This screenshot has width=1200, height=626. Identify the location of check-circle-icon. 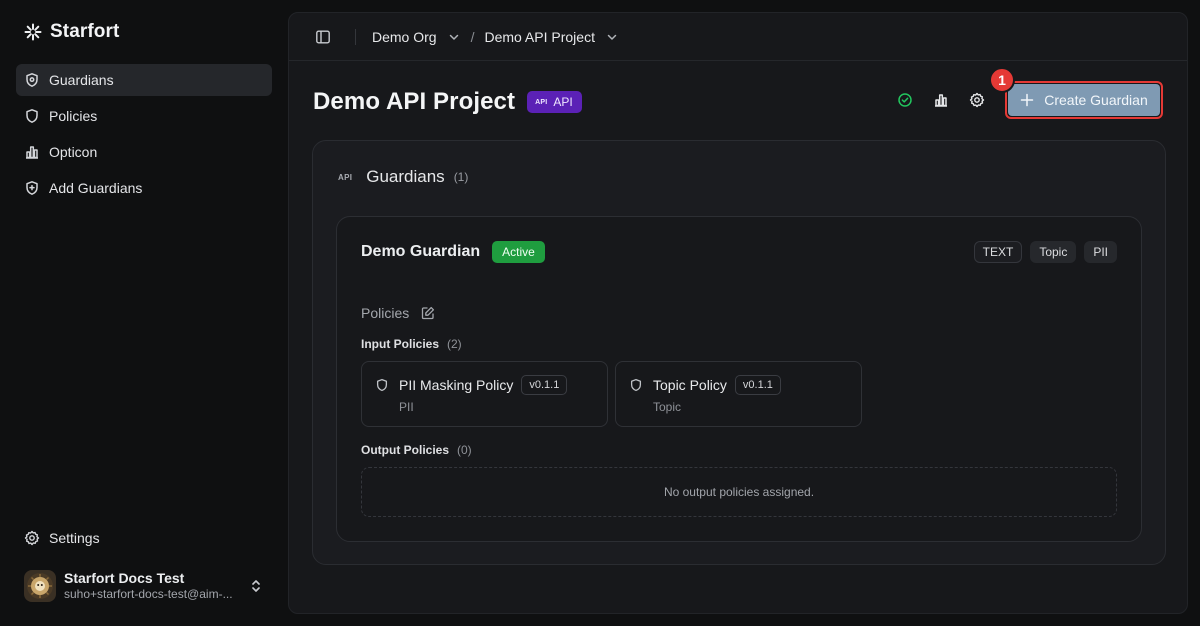
(905, 100).